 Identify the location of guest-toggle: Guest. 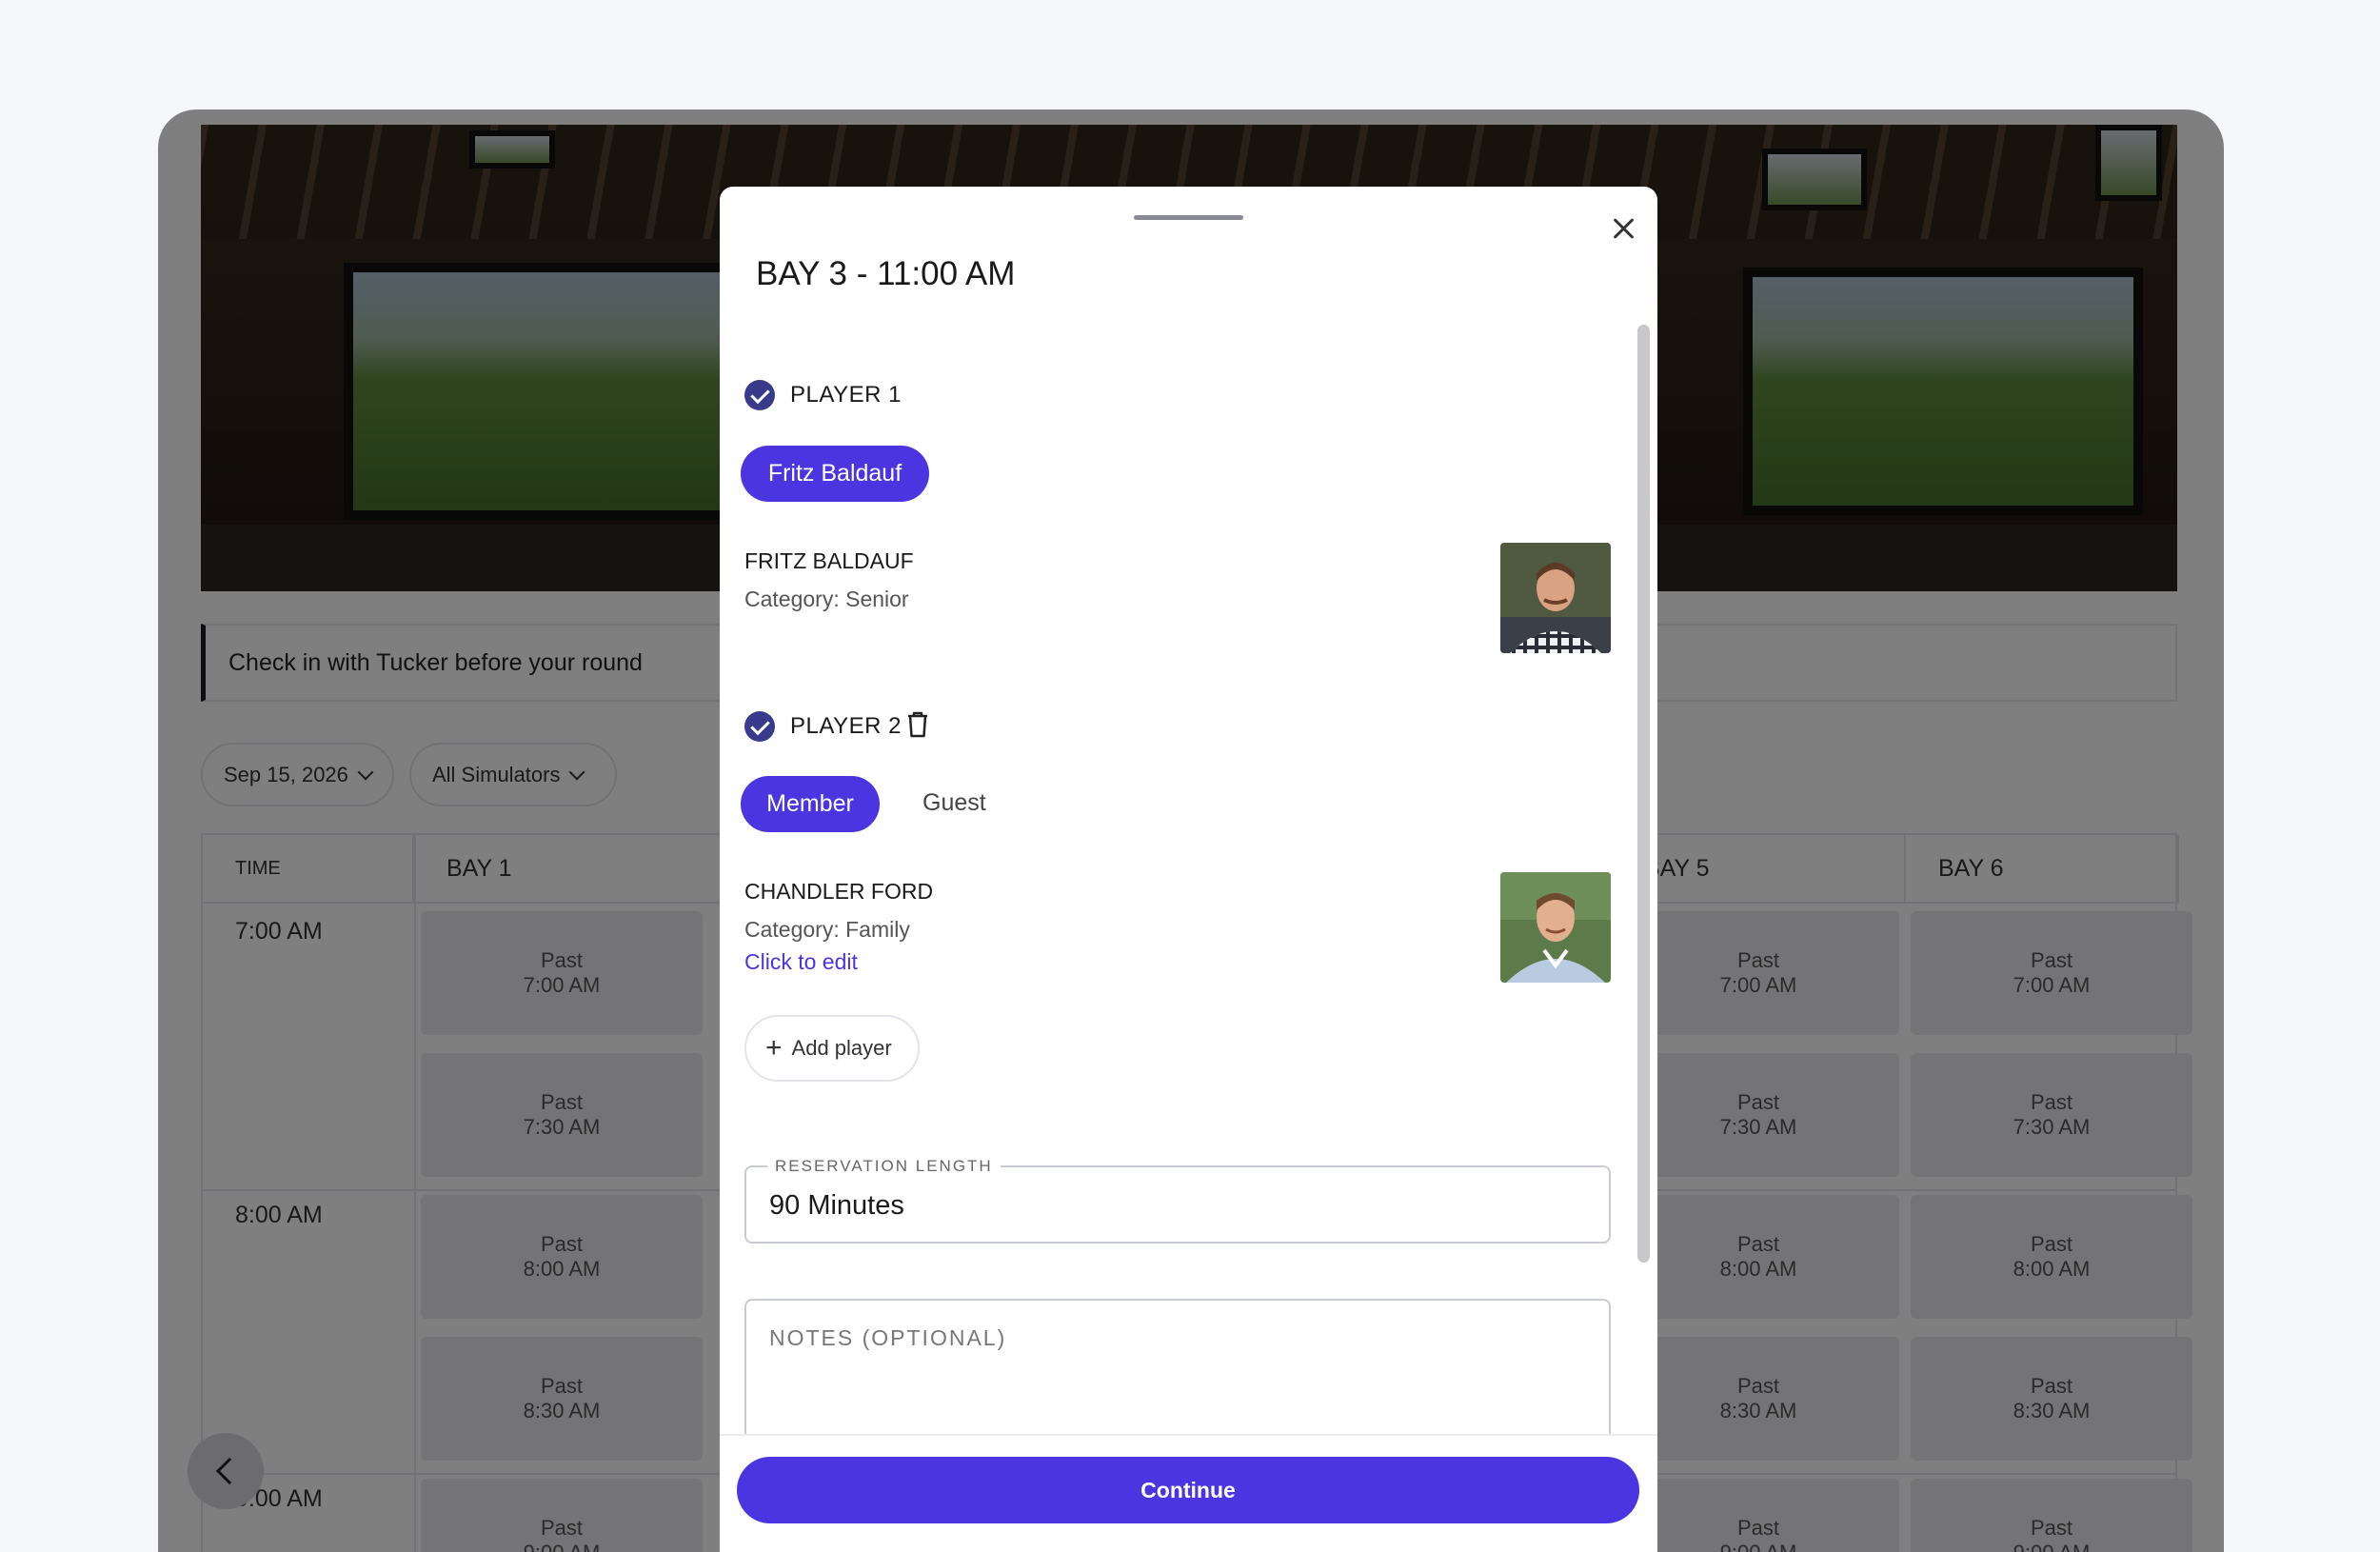
(954, 803).